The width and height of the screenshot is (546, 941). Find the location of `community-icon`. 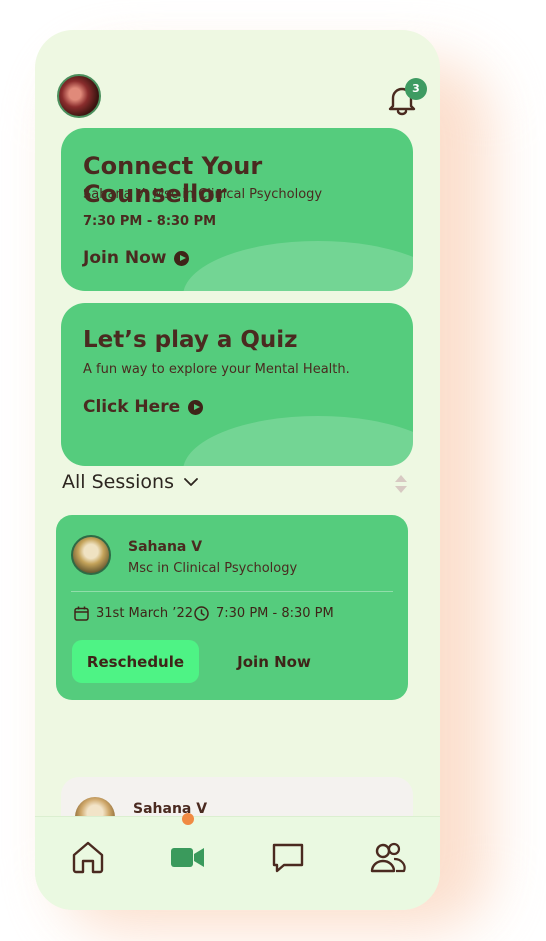

community-icon is located at coordinates (388, 857).